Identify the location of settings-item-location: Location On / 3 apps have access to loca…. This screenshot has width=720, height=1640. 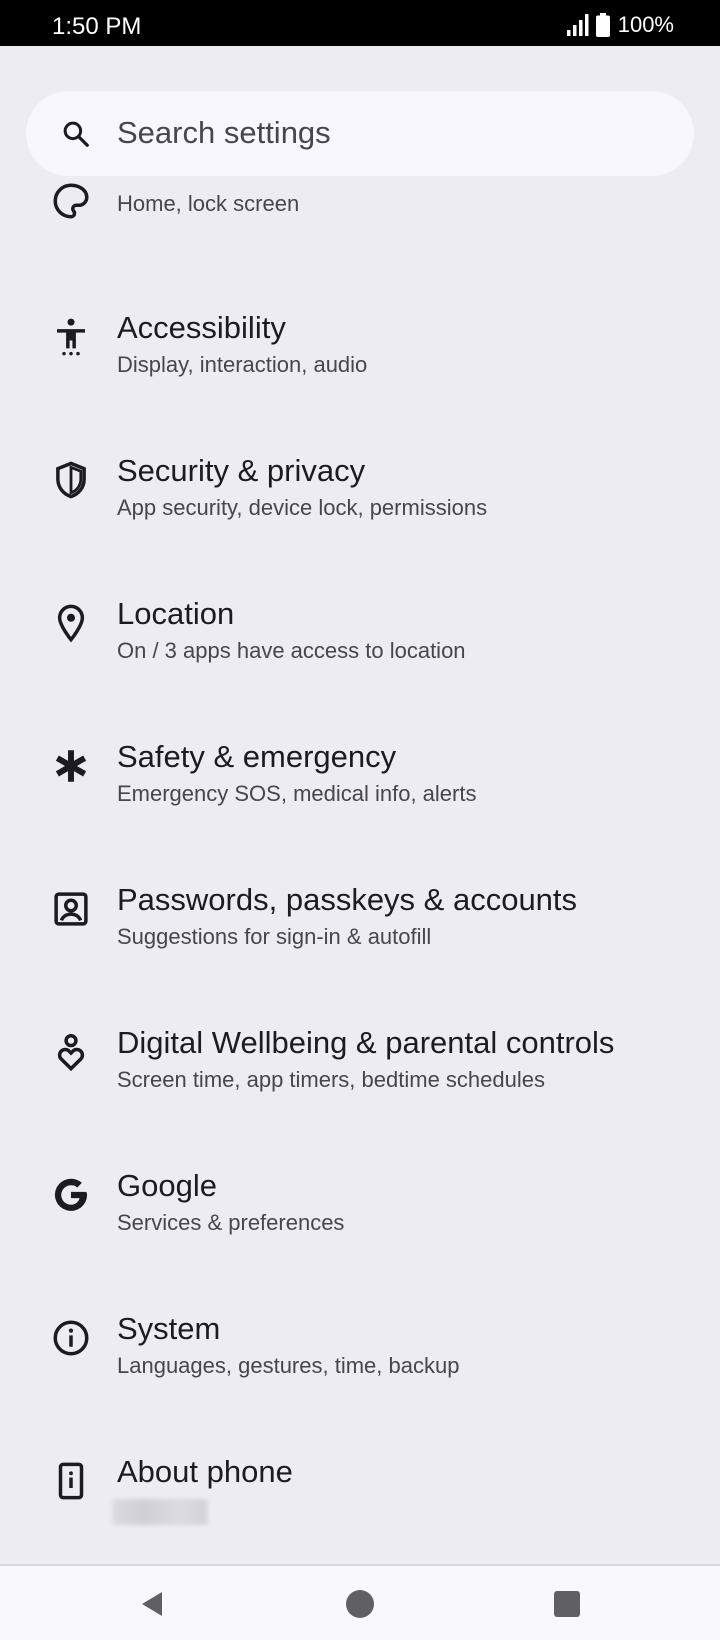
(360, 651).